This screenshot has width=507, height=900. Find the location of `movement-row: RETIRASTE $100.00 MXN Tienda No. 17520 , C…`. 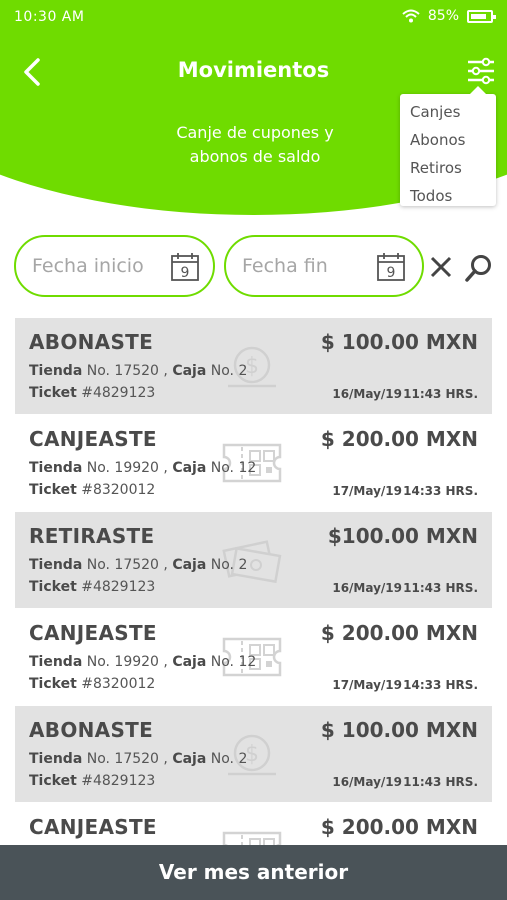

movement-row: RETIRASTE $100.00 MXN Tienda No. 17520 , C… is located at coordinates (253, 560).